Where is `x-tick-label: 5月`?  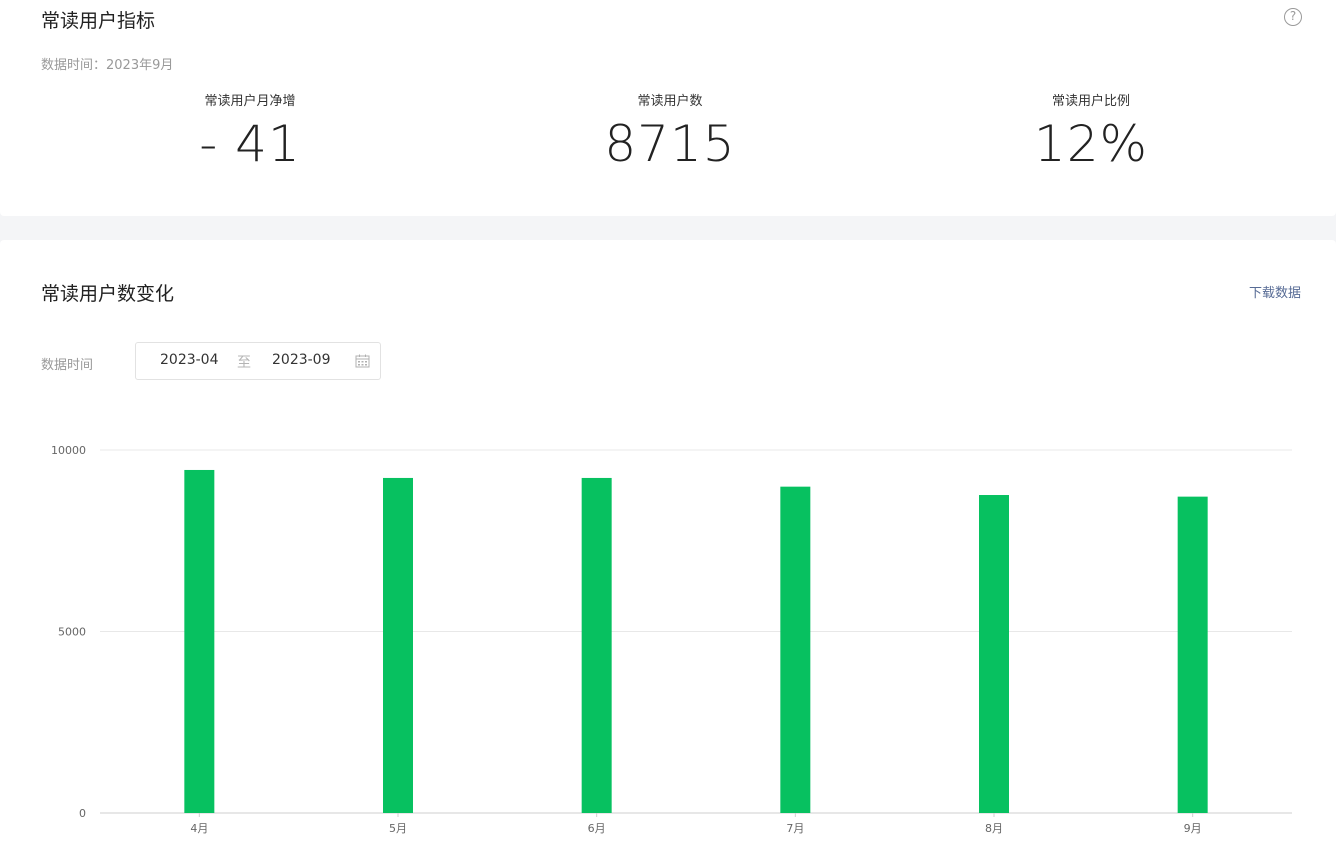 x-tick-label: 5月 is located at coordinates (398, 828).